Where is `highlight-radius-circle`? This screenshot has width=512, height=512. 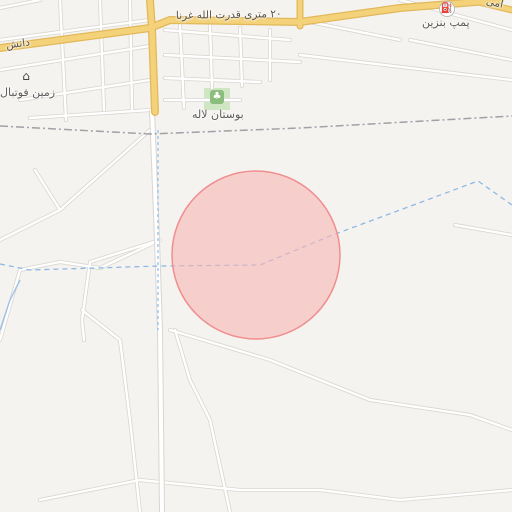 highlight-radius-circle is located at coordinates (256, 255).